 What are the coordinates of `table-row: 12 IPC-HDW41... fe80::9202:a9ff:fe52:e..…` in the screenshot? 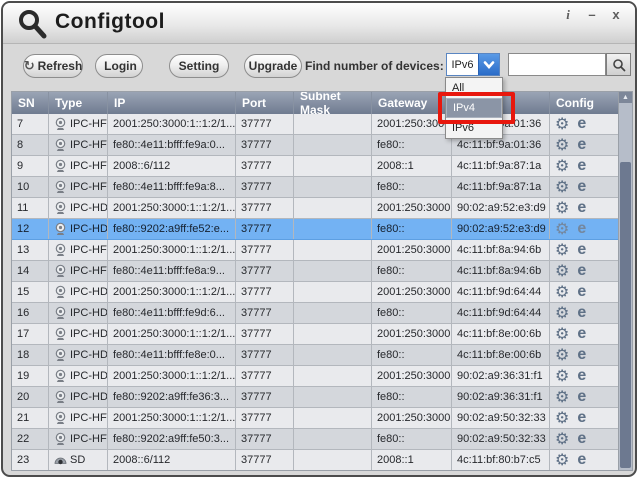 It's located at (322, 229).